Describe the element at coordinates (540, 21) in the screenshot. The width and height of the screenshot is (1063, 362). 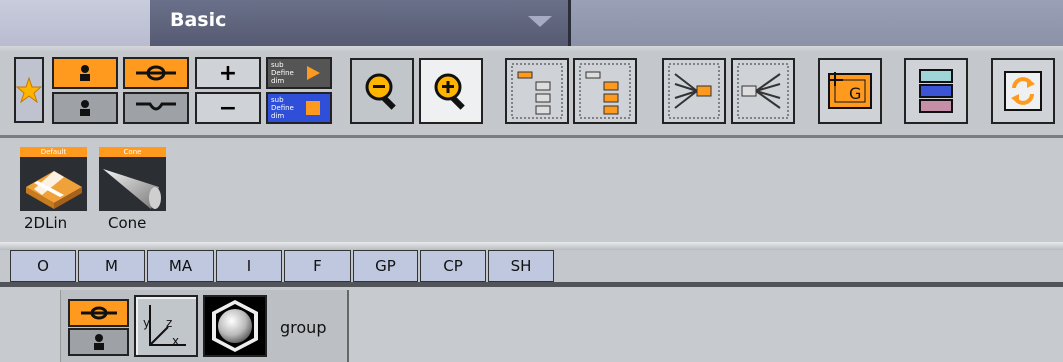
I see `chevron-down-icon` at that location.